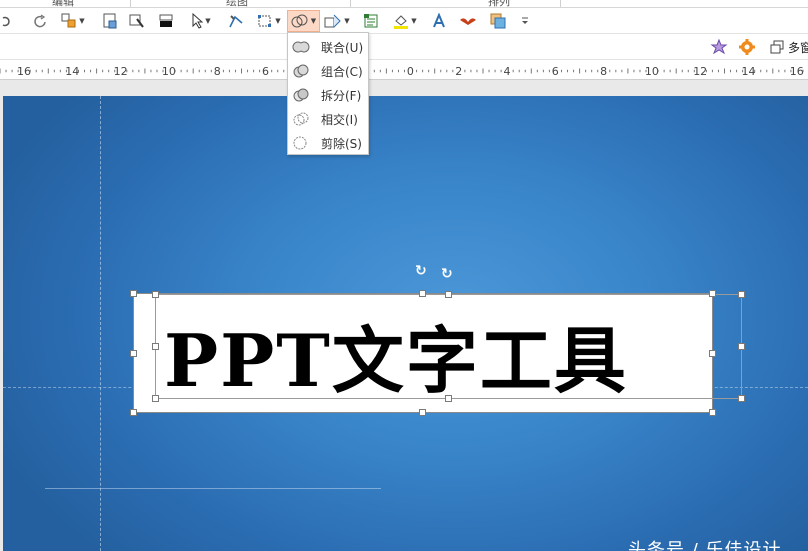 Image resolution: width=808 pixels, height=551 pixels. I want to click on window-icon, so click(777, 47).